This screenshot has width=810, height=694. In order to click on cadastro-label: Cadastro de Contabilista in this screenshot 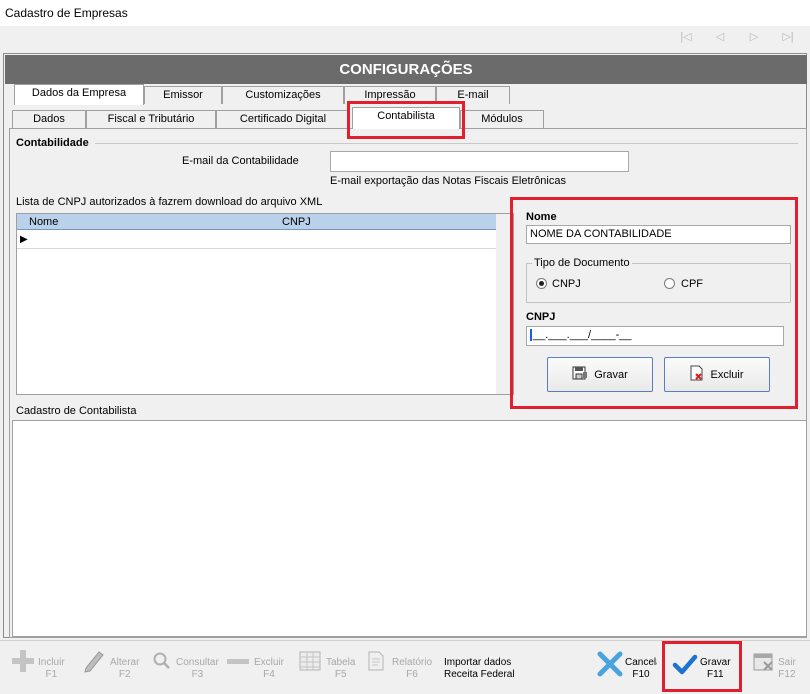, I will do `click(76, 411)`.